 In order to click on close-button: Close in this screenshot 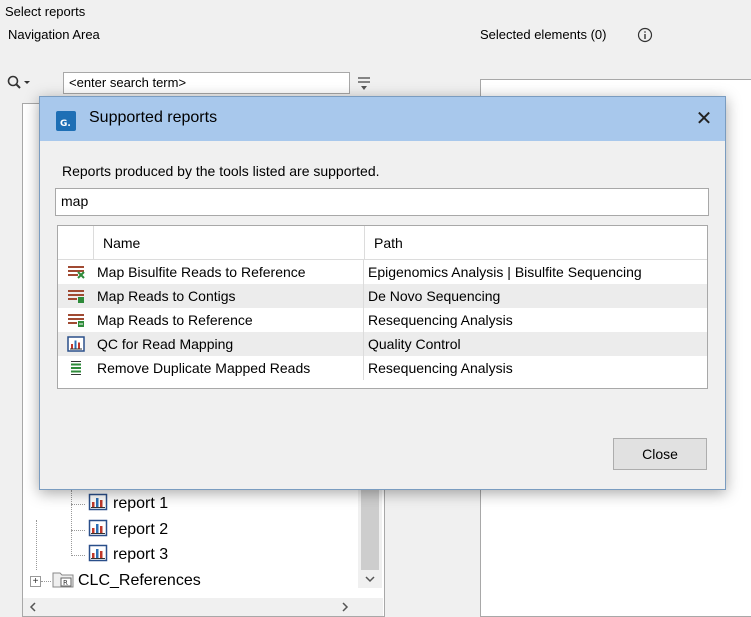, I will do `click(660, 454)`.